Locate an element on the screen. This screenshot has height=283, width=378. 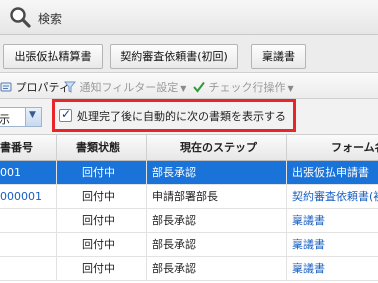
checkmark-icon: ✓ is located at coordinates (66, 114).